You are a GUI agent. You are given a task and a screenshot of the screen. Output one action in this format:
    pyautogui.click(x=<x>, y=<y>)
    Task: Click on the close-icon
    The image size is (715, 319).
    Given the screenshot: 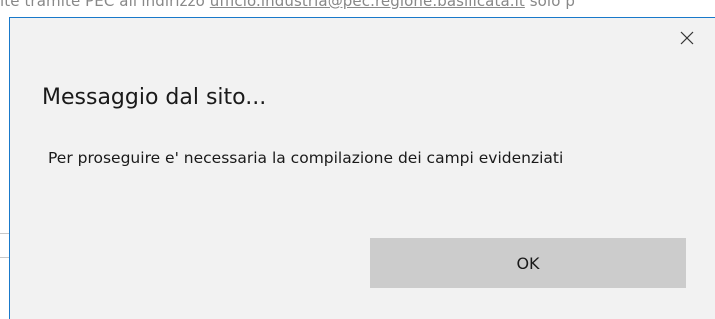 What is the action you would take?
    pyautogui.click(x=687, y=38)
    